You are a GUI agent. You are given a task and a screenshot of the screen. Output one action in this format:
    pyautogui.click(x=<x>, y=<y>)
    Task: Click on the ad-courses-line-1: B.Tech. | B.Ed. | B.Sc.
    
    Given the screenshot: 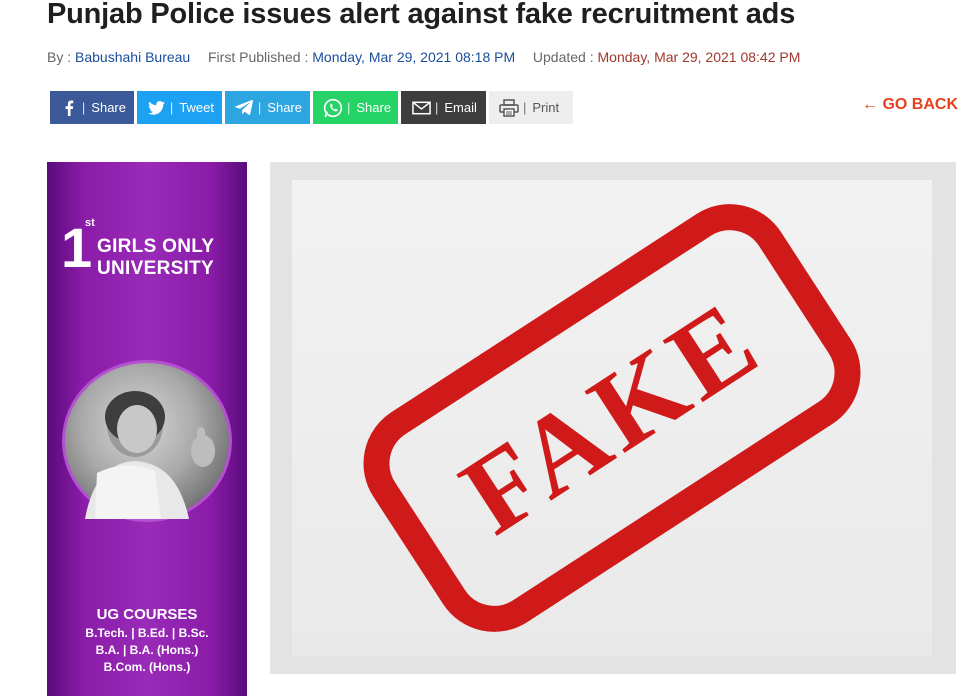 What is the action you would take?
    pyautogui.click(x=147, y=633)
    